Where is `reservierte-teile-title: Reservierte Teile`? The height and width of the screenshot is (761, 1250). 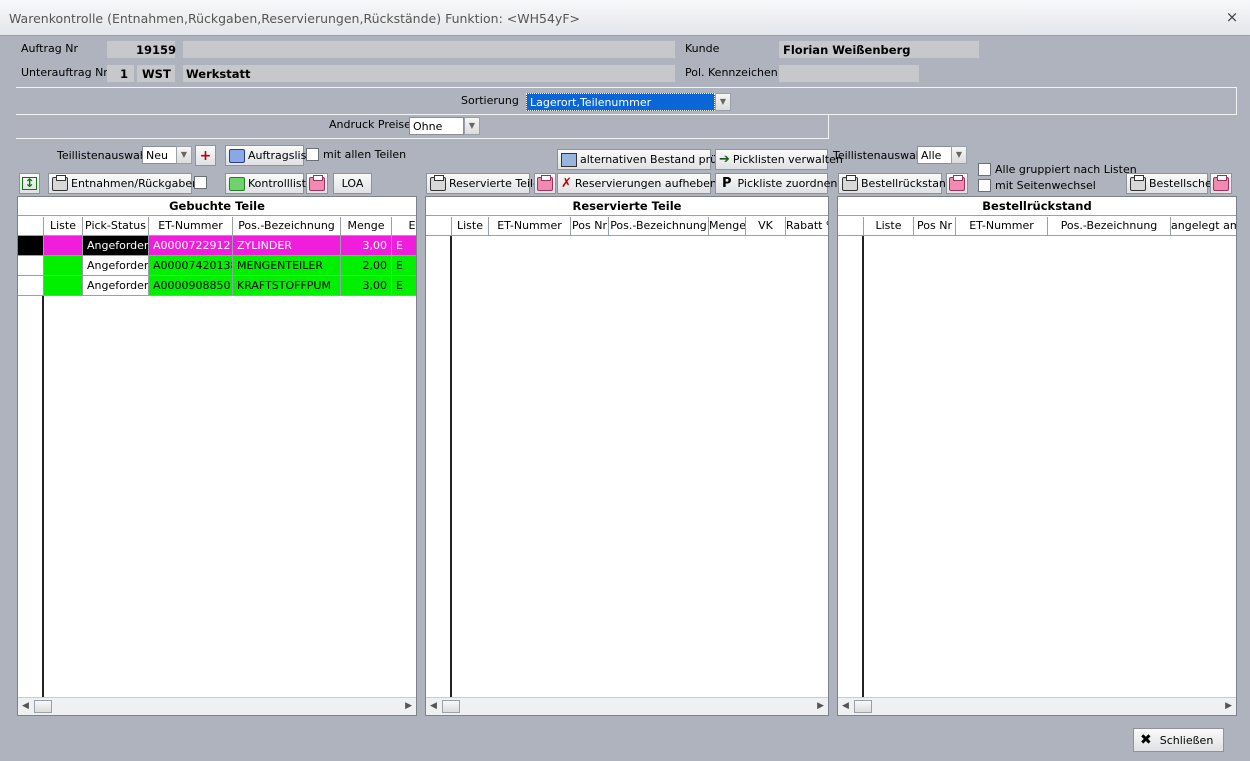
reservierte-teile-title: Reservierte Teile is located at coordinates (627, 206).